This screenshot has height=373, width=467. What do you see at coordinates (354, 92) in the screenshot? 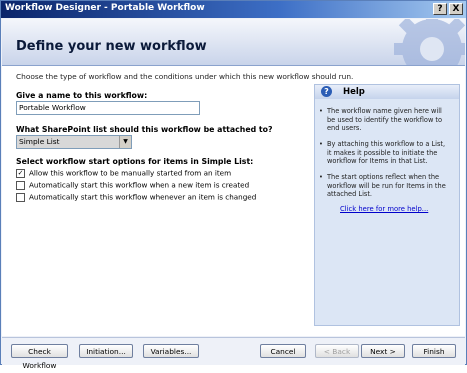
I see `help-title: Help` at bounding box center [354, 92].